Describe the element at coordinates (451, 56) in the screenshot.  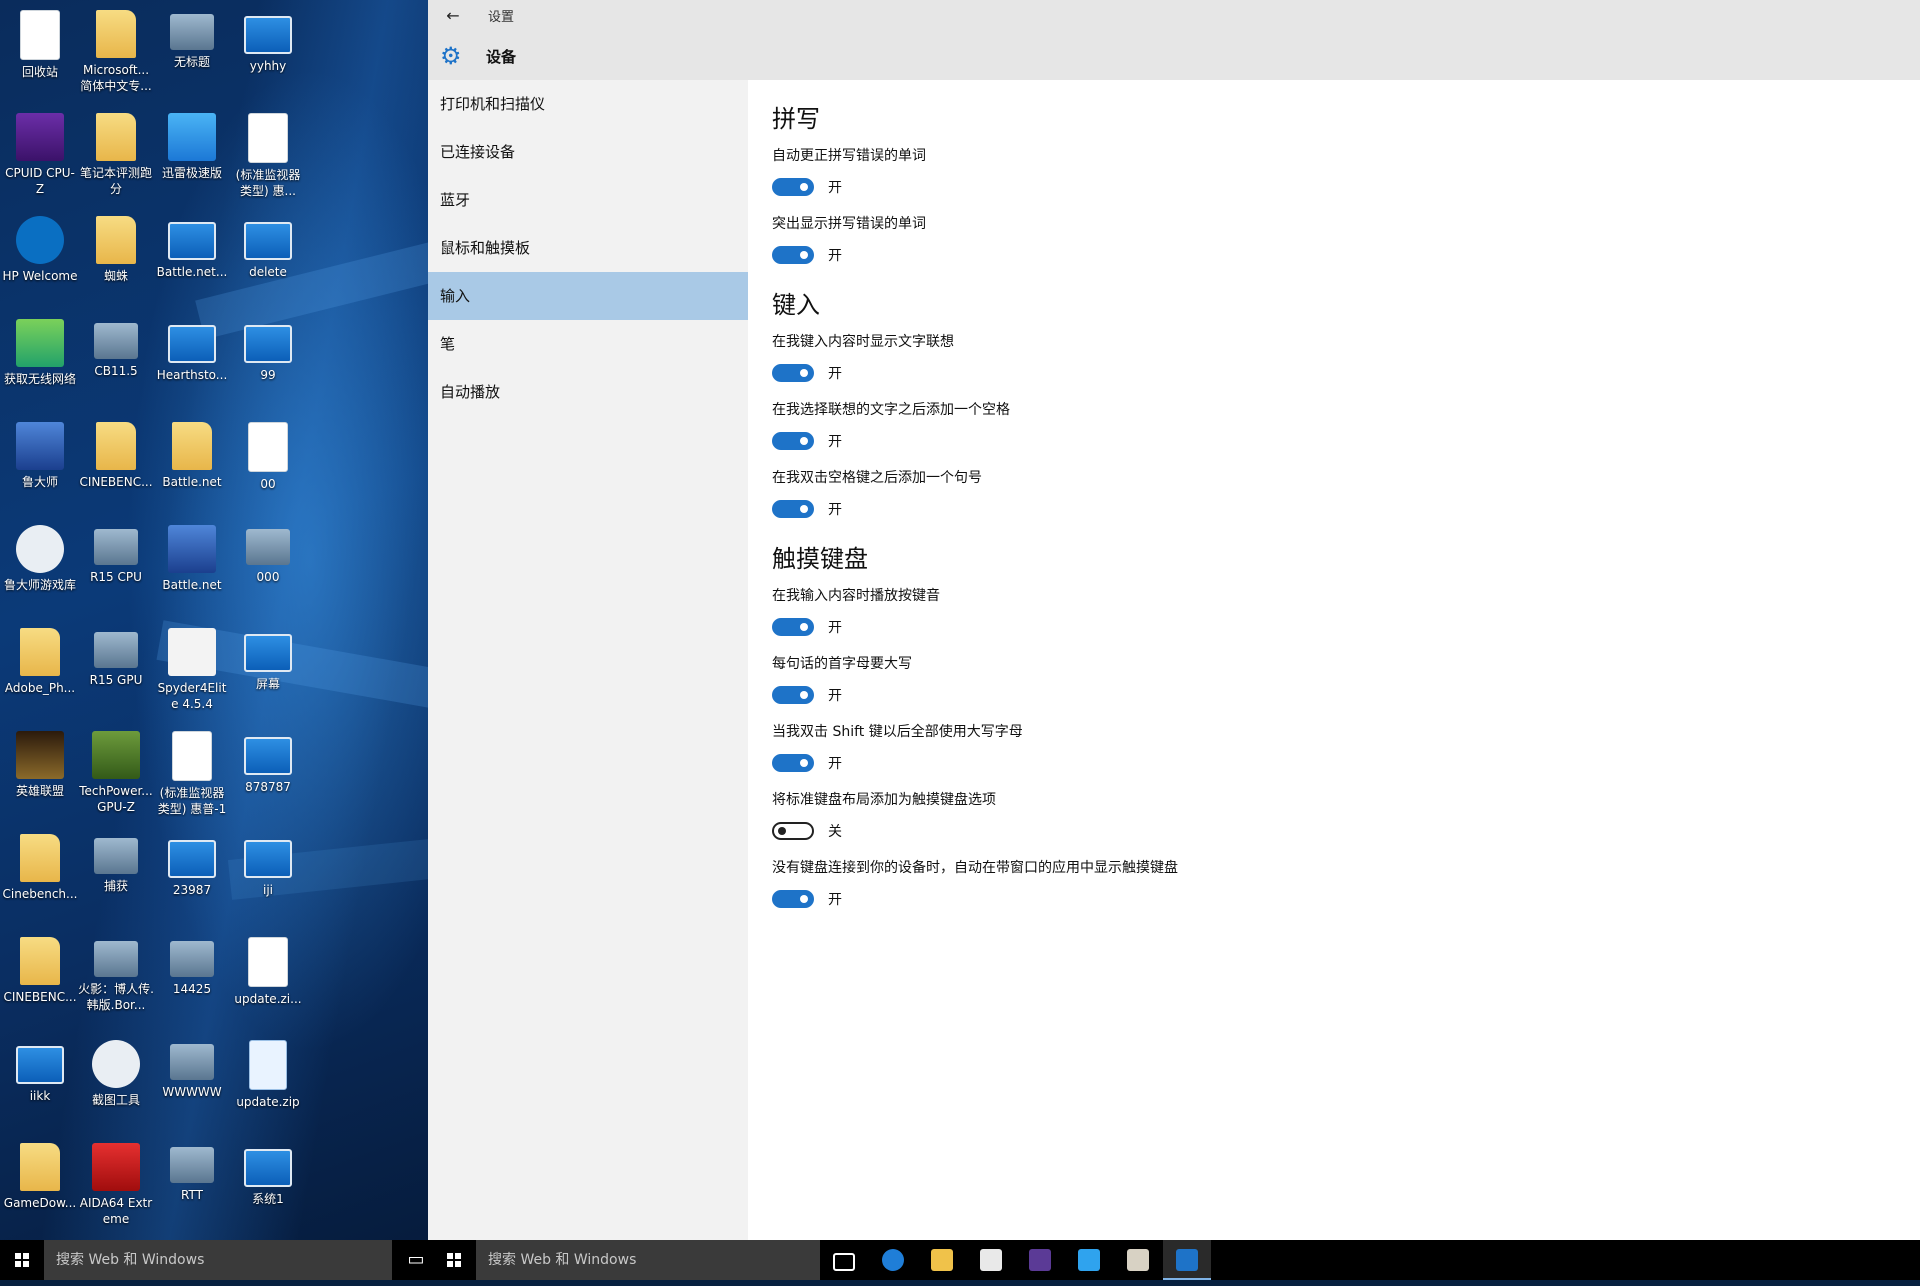
I see `gear-icon: ⚙` at that location.